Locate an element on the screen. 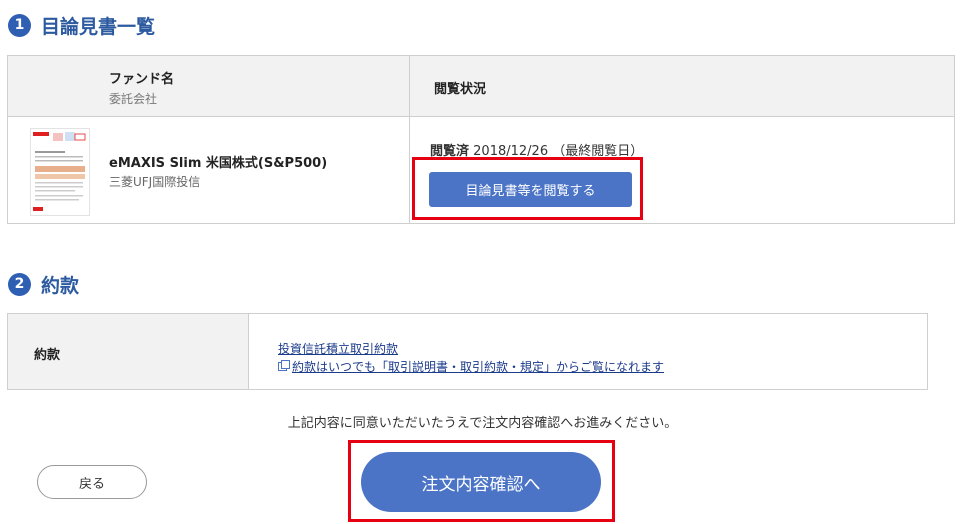  section-heading-terms: 2 約款 is located at coordinates (43, 284).